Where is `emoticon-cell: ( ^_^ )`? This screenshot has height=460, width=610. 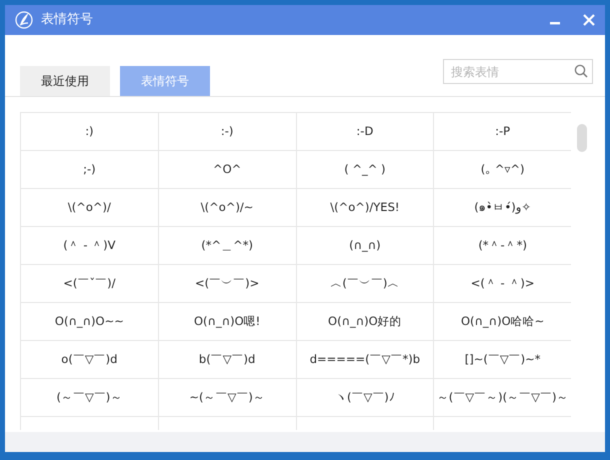
emoticon-cell: ( ^_^ ) is located at coordinates (365, 169).